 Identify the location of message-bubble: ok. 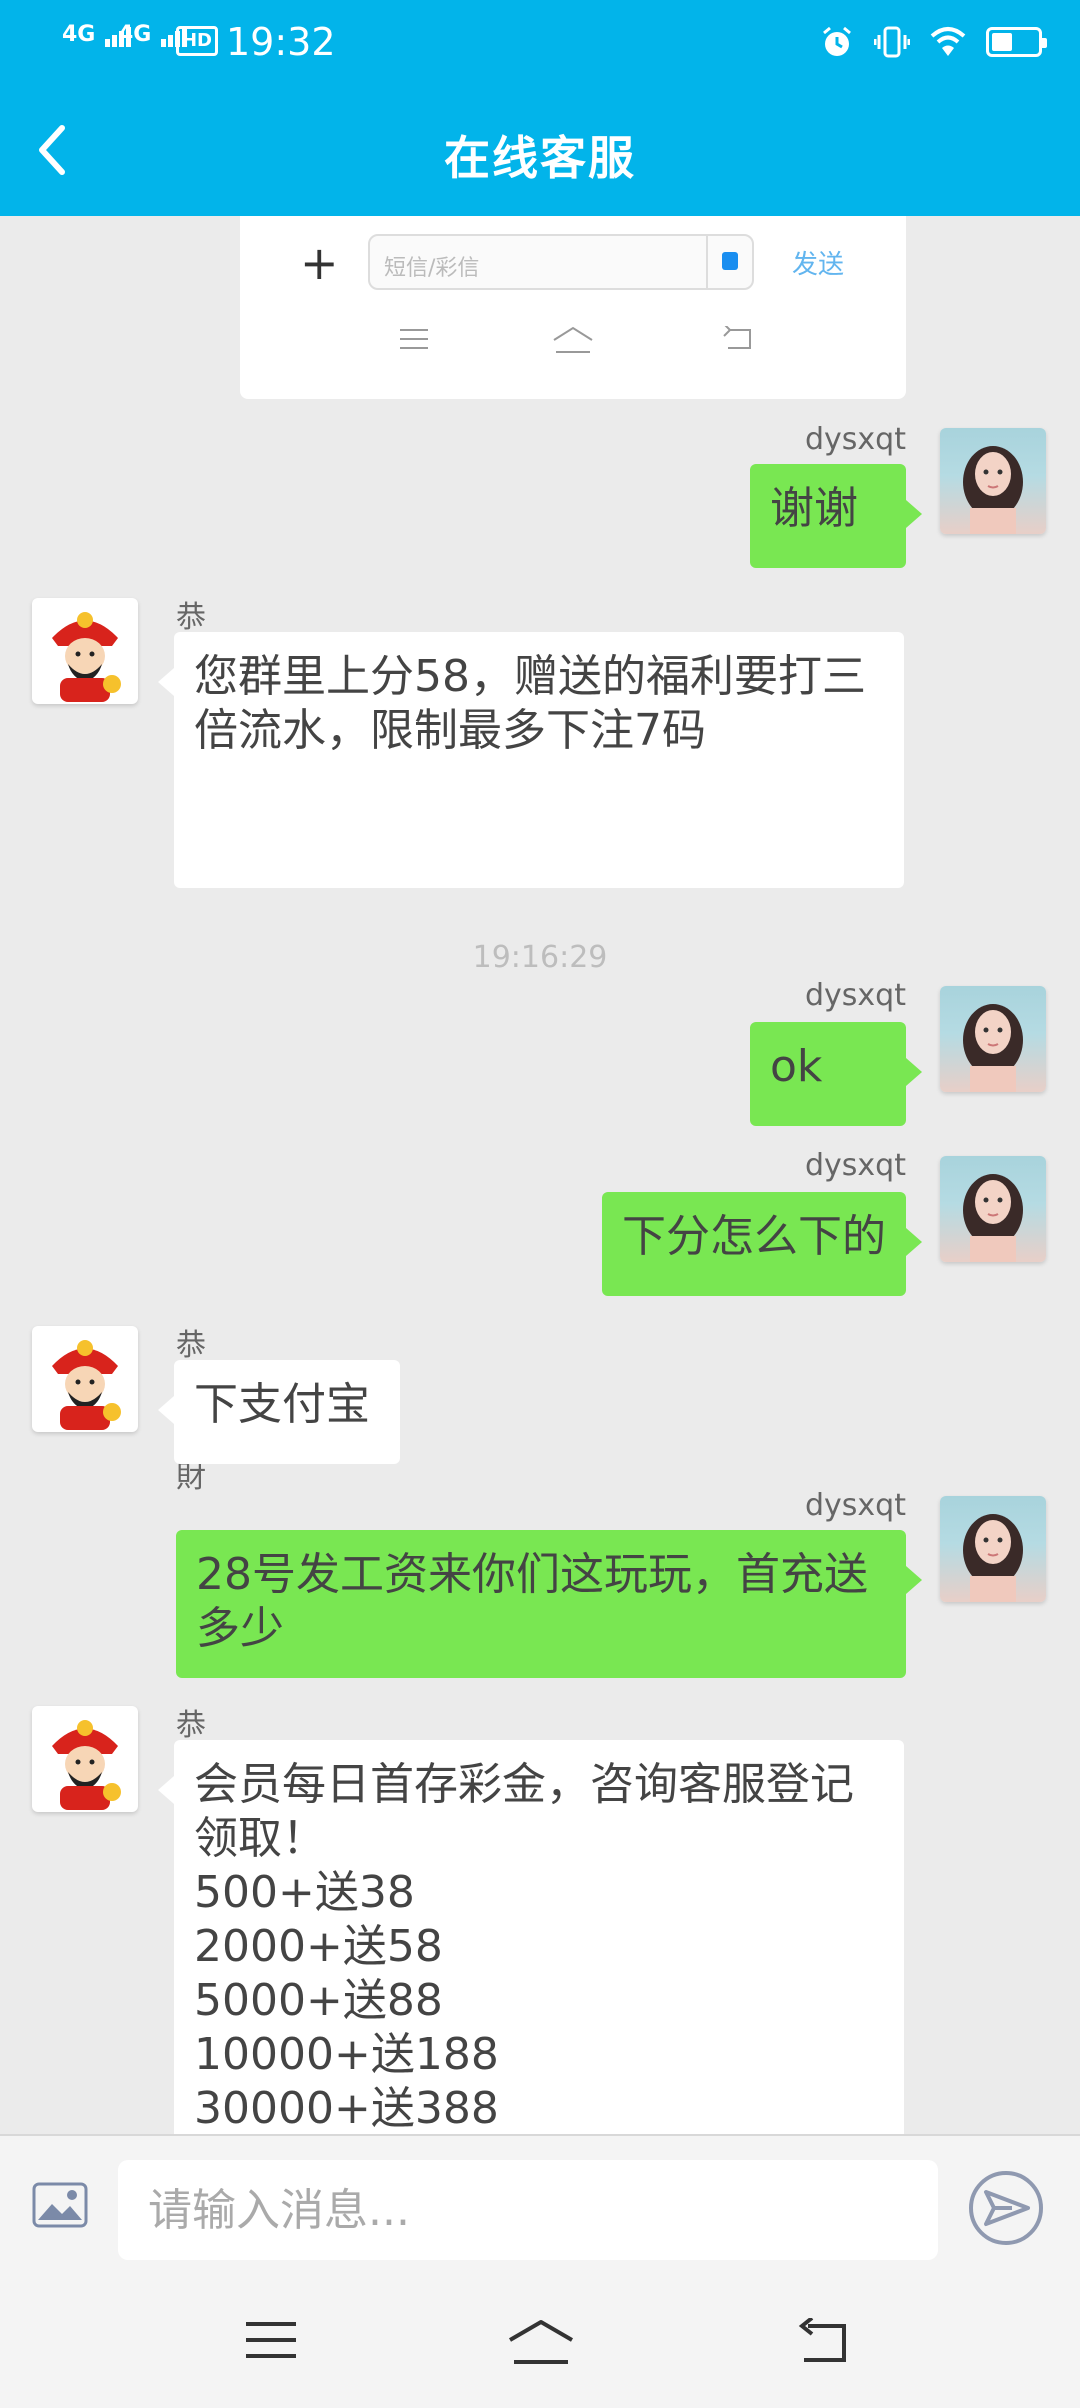
(836, 1074).